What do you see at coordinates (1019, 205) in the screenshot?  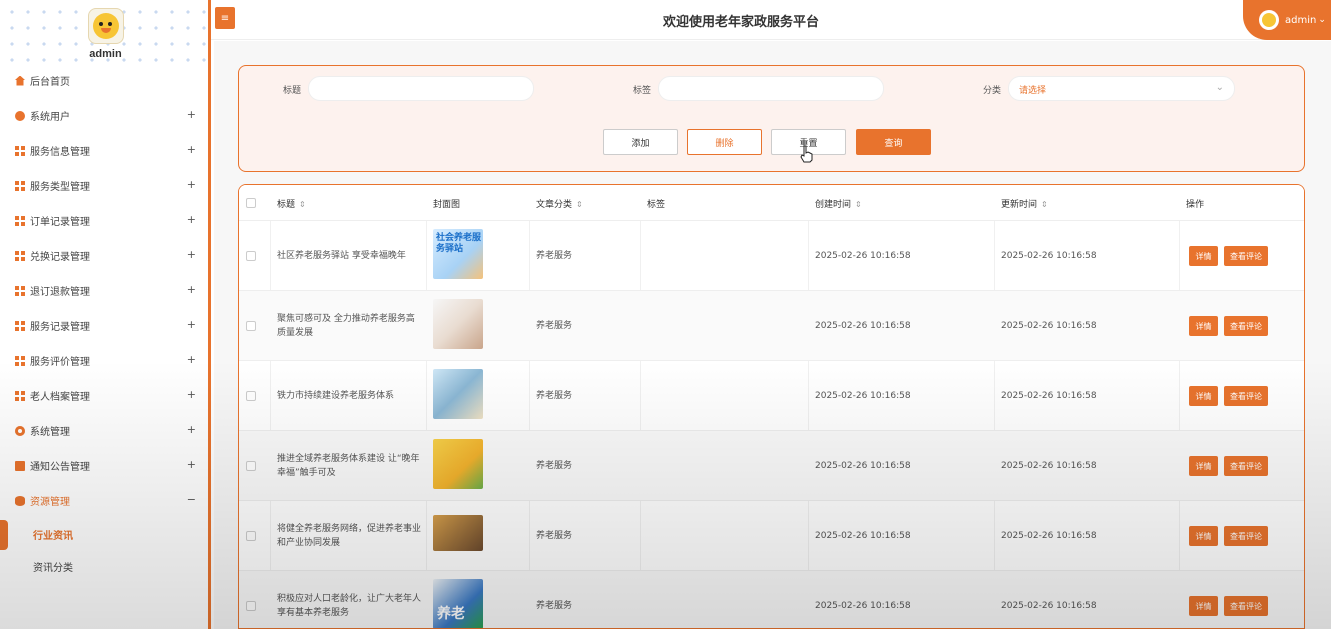 I see `header-label: 更新时间` at bounding box center [1019, 205].